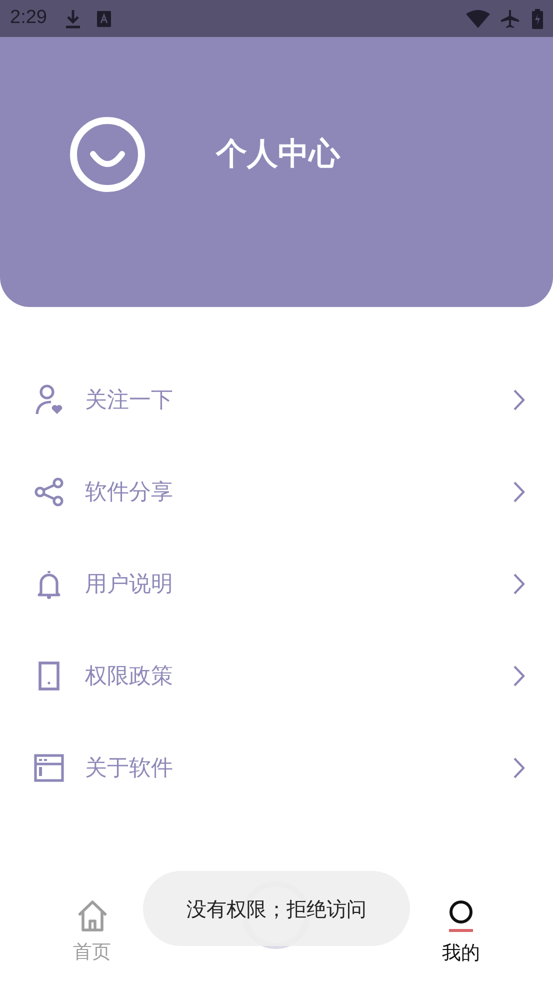 The width and height of the screenshot is (553, 983). I want to click on nav-label: 我的, so click(461, 953).